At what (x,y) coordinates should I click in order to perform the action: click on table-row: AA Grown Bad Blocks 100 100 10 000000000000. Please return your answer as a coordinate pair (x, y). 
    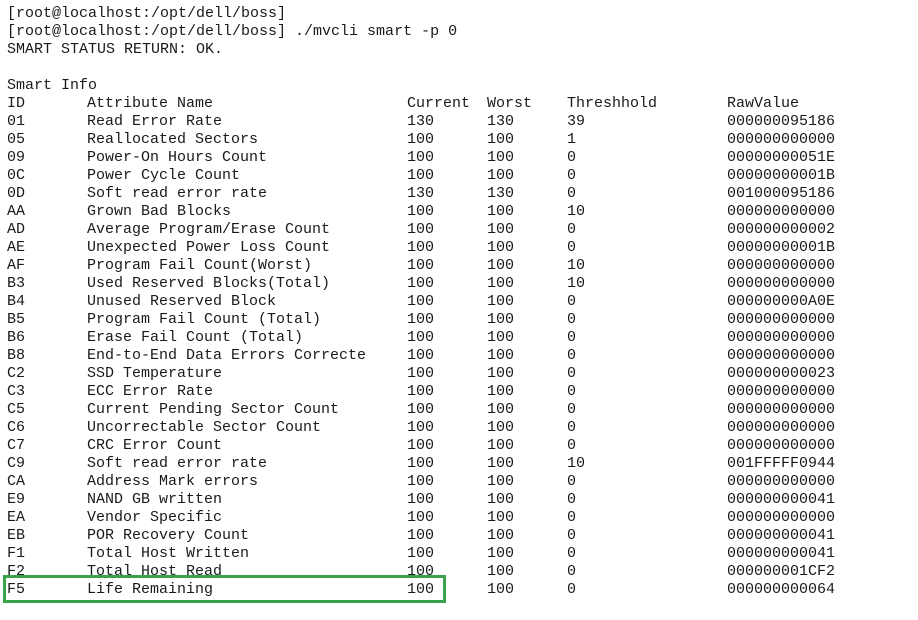
    Looking at the image, I should click on (457, 212).